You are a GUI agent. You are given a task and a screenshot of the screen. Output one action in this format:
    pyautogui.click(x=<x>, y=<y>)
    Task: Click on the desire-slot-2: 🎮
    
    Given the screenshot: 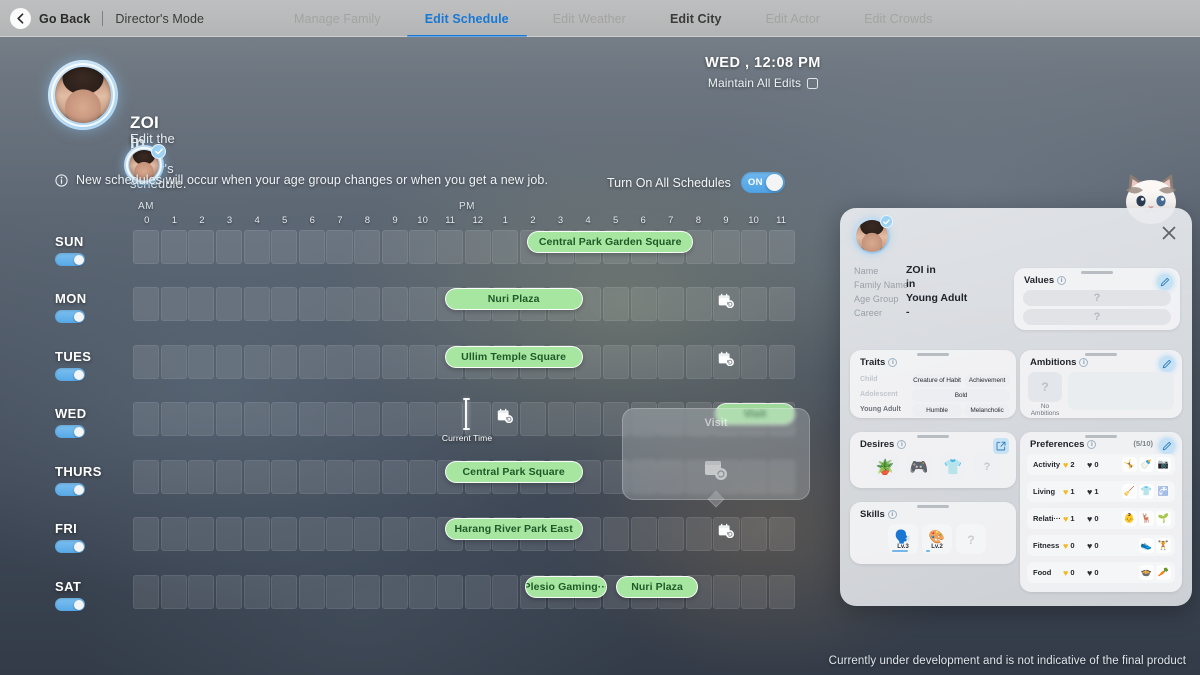 What is the action you would take?
    pyautogui.click(x=919, y=467)
    